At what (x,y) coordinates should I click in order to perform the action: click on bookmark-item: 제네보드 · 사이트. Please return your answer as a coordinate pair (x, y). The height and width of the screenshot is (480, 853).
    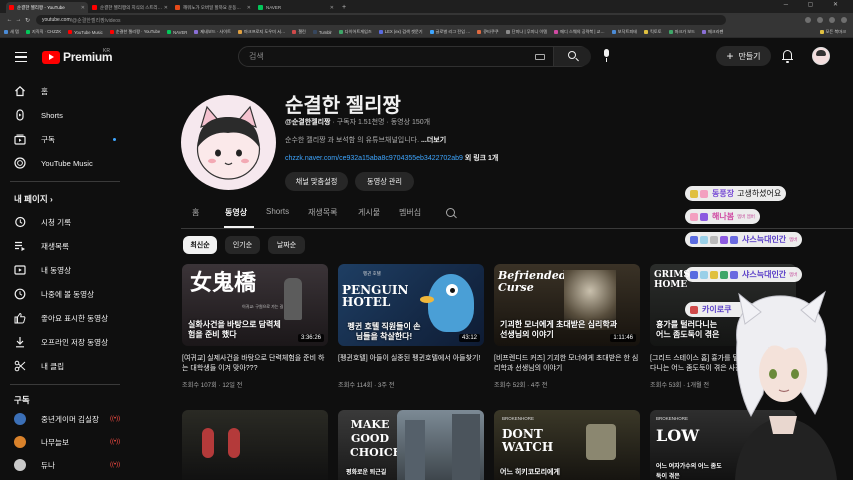
    Looking at the image, I should click on (212, 32).